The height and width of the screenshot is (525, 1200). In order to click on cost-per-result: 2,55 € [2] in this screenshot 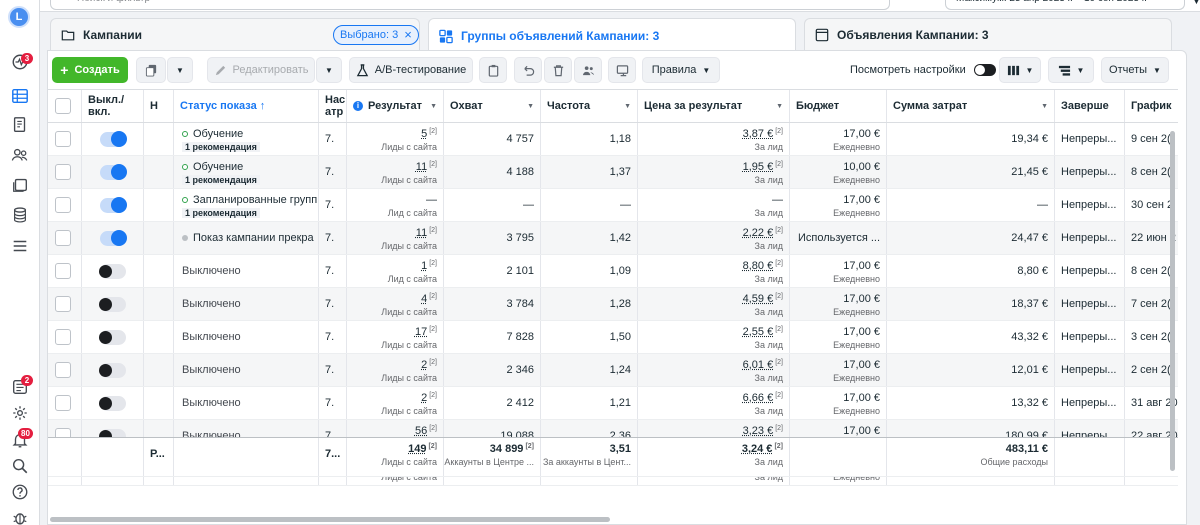, I will do `click(763, 332)`.